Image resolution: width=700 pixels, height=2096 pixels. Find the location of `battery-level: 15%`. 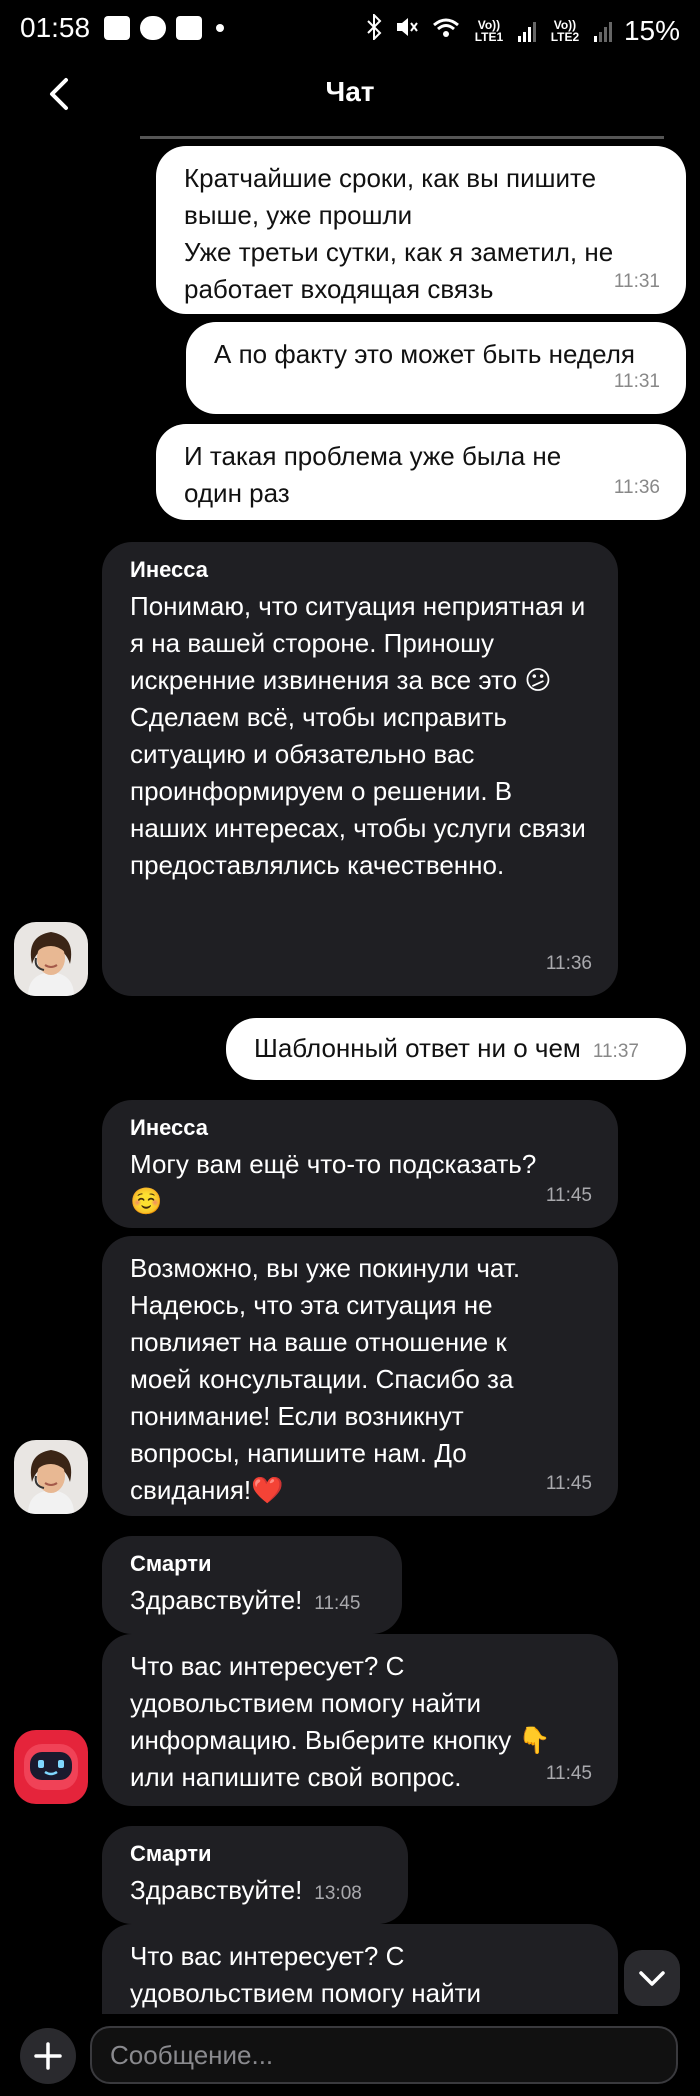

battery-level: 15% is located at coordinates (651, 30).